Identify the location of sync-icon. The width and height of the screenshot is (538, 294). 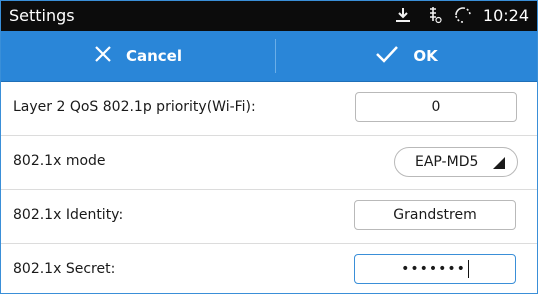
(463, 15).